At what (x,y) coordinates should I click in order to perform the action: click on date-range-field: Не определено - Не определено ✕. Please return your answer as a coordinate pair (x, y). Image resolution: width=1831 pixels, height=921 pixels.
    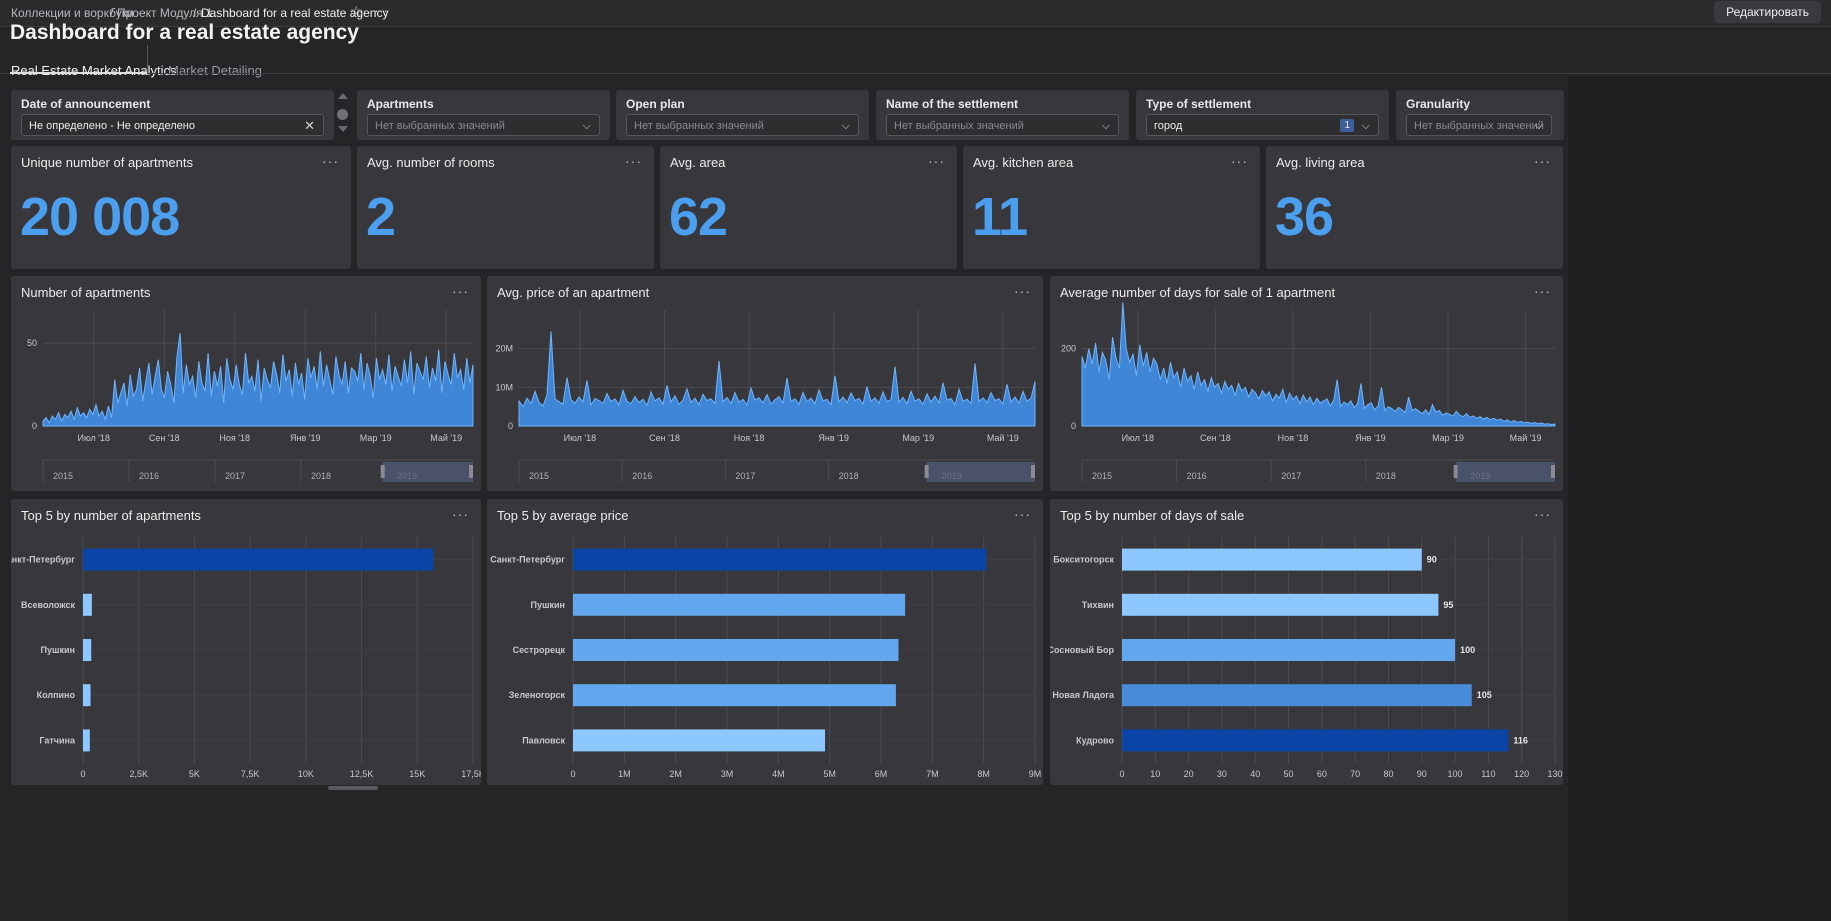
    Looking at the image, I should click on (172, 125).